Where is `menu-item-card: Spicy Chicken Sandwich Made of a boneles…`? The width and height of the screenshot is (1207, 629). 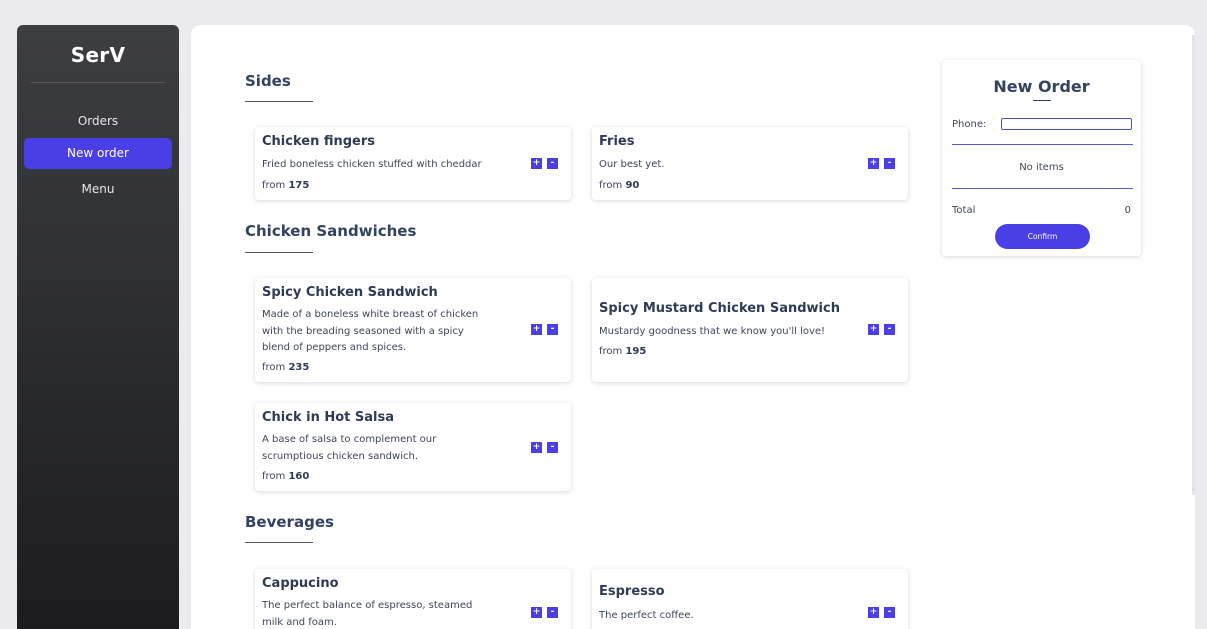 menu-item-card: Spicy Chicken Sandwich Made of a boneles… is located at coordinates (413, 330).